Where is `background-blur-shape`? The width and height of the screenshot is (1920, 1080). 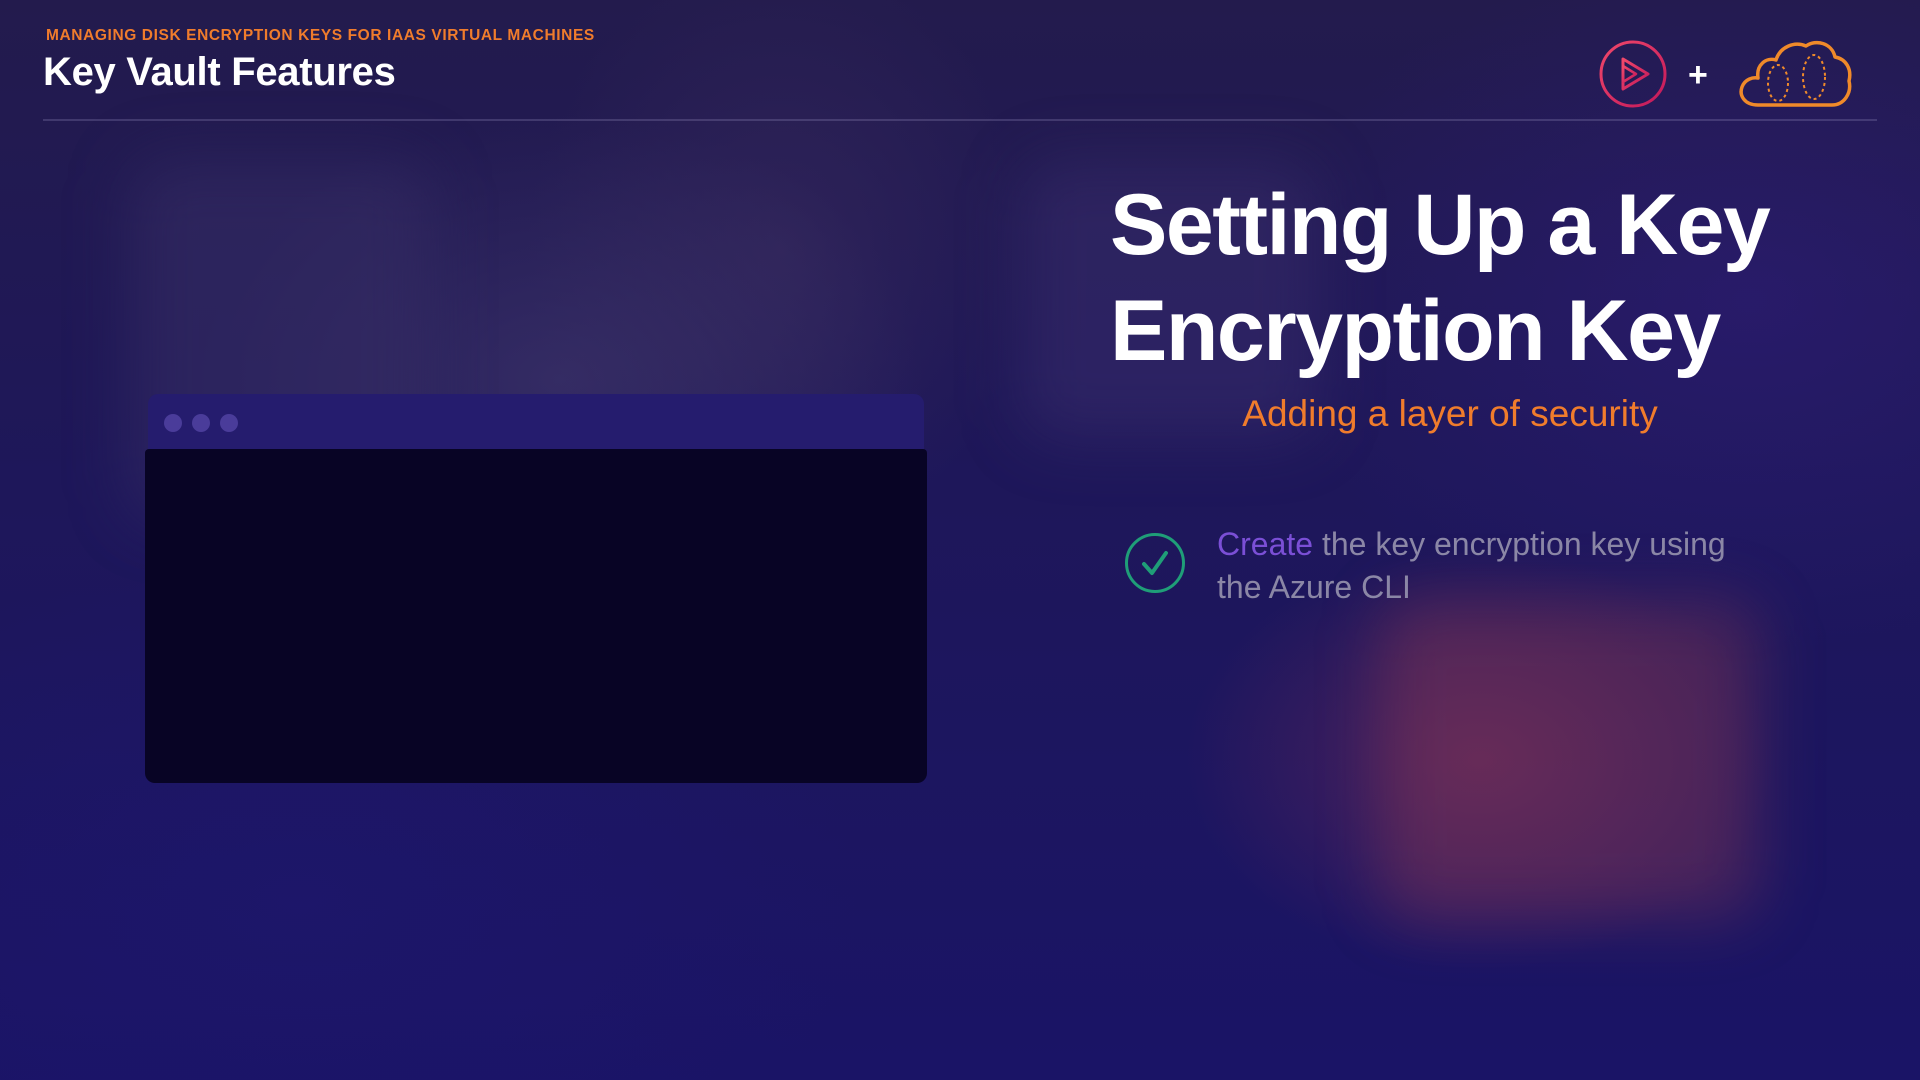 background-blur-shape is located at coordinates (1570, 760).